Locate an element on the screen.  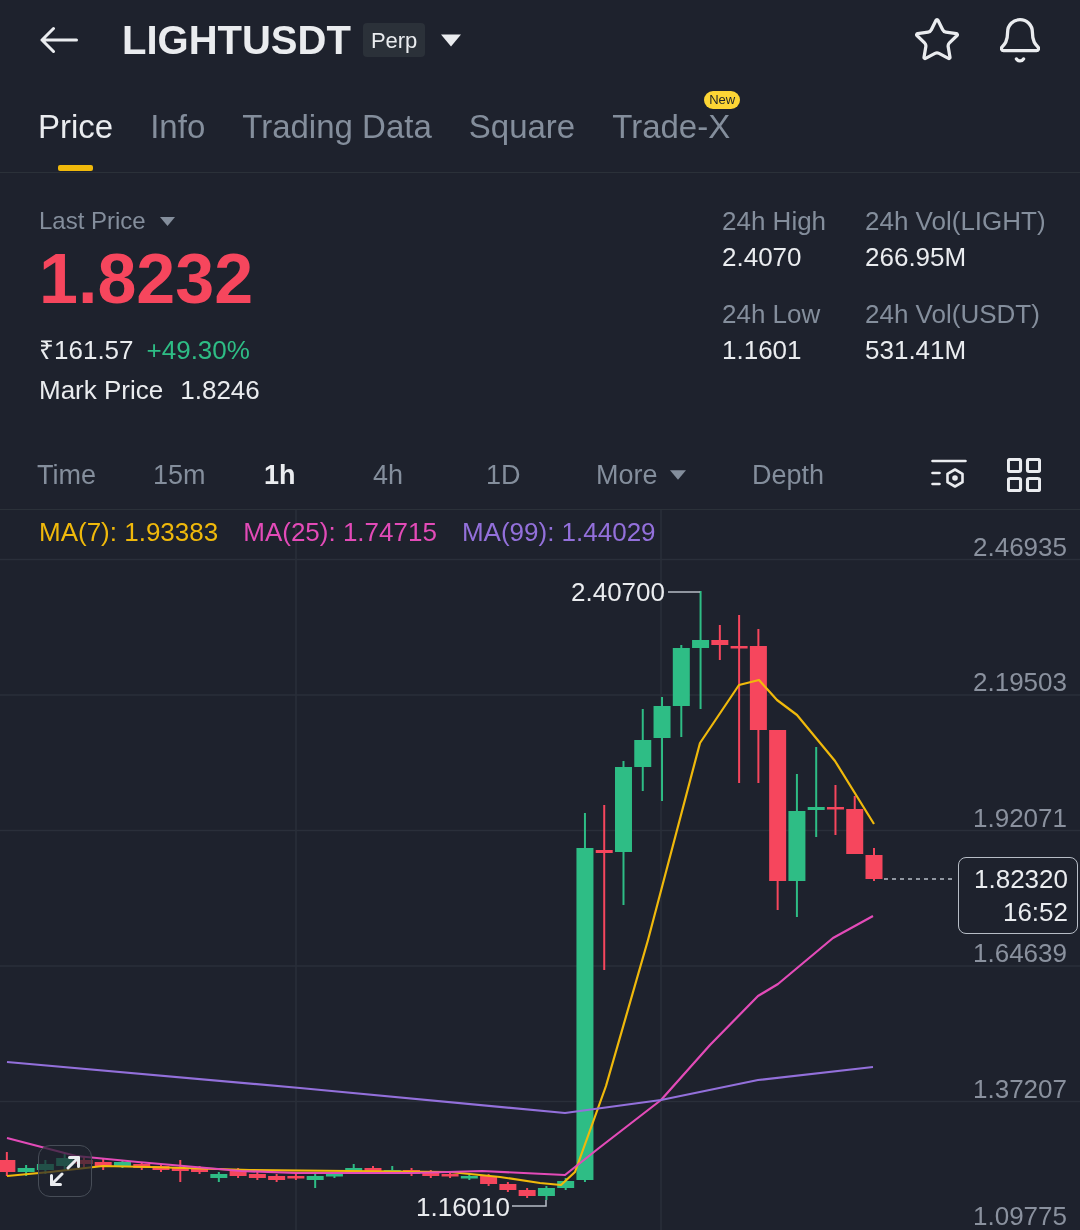
interval-tab: 1h is located at coordinates (280, 474).